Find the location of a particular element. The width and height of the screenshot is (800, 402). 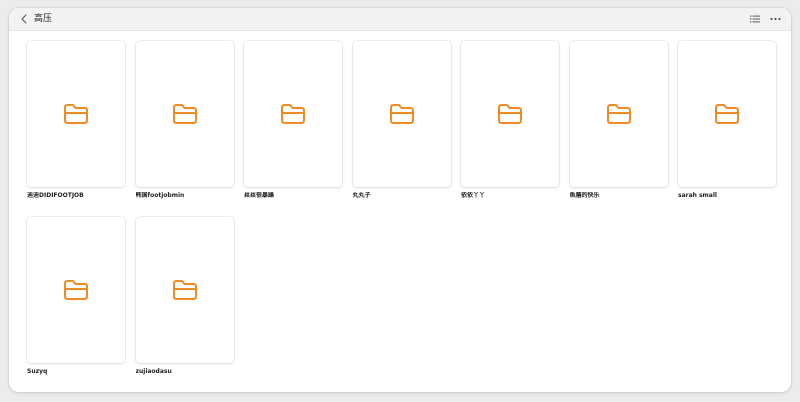

more-horizontal-icon is located at coordinates (775, 19).